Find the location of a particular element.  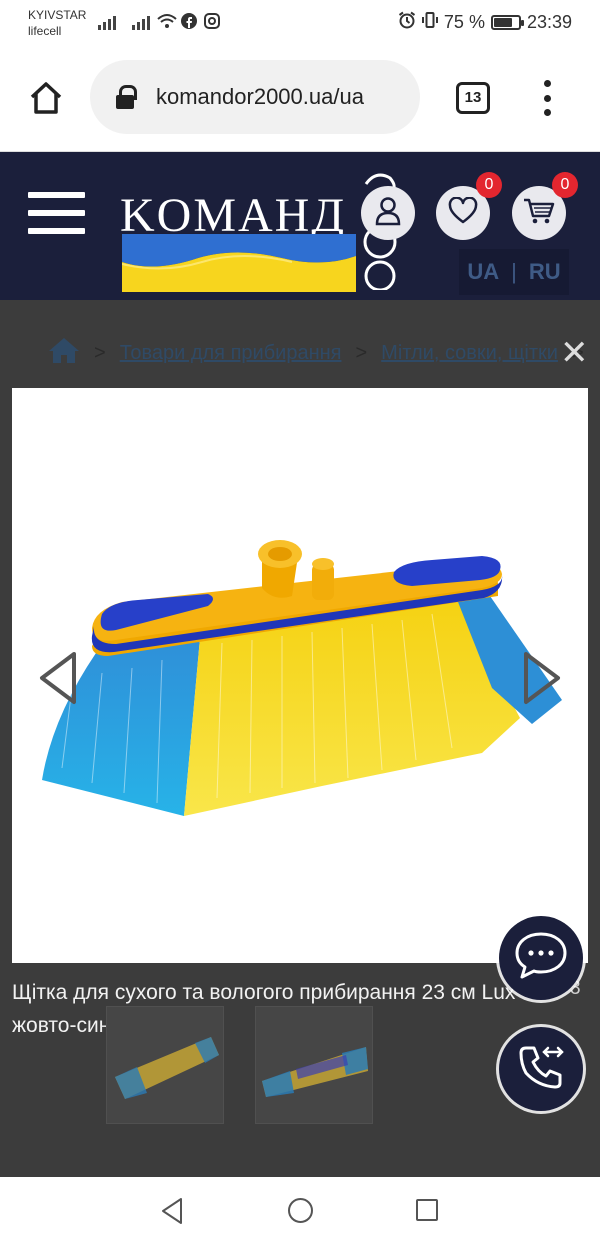

back-icon is located at coordinates (172, 1211).